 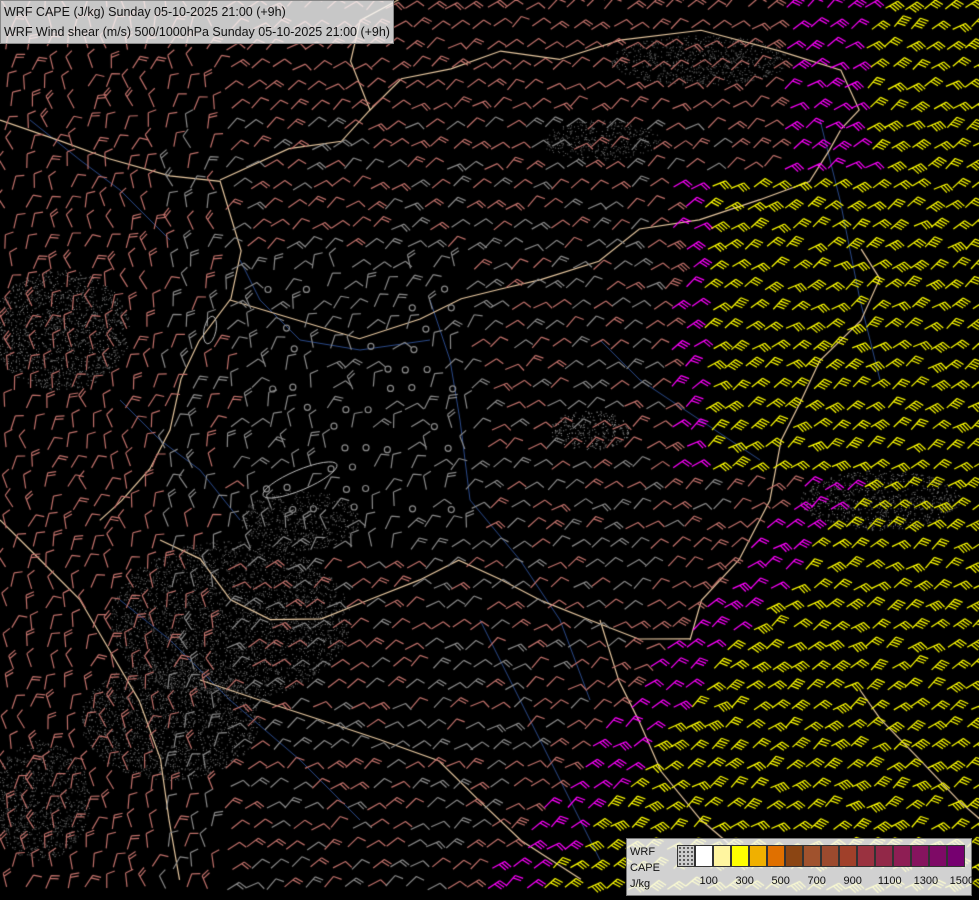 What do you see at coordinates (780, 881) in the screenshot?
I see `legend-tick-label: 500` at bounding box center [780, 881].